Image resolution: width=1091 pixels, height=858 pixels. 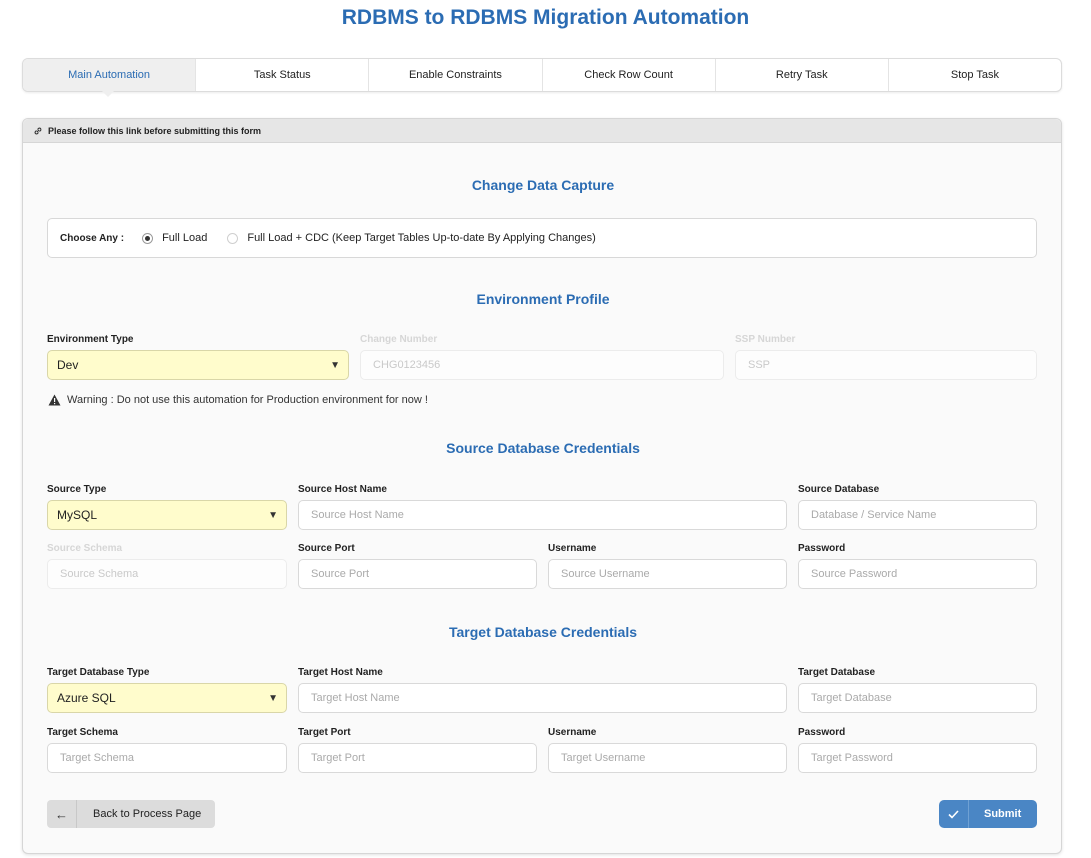 I want to click on source-host-label: Source Host Name, so click(x=342, y=489).